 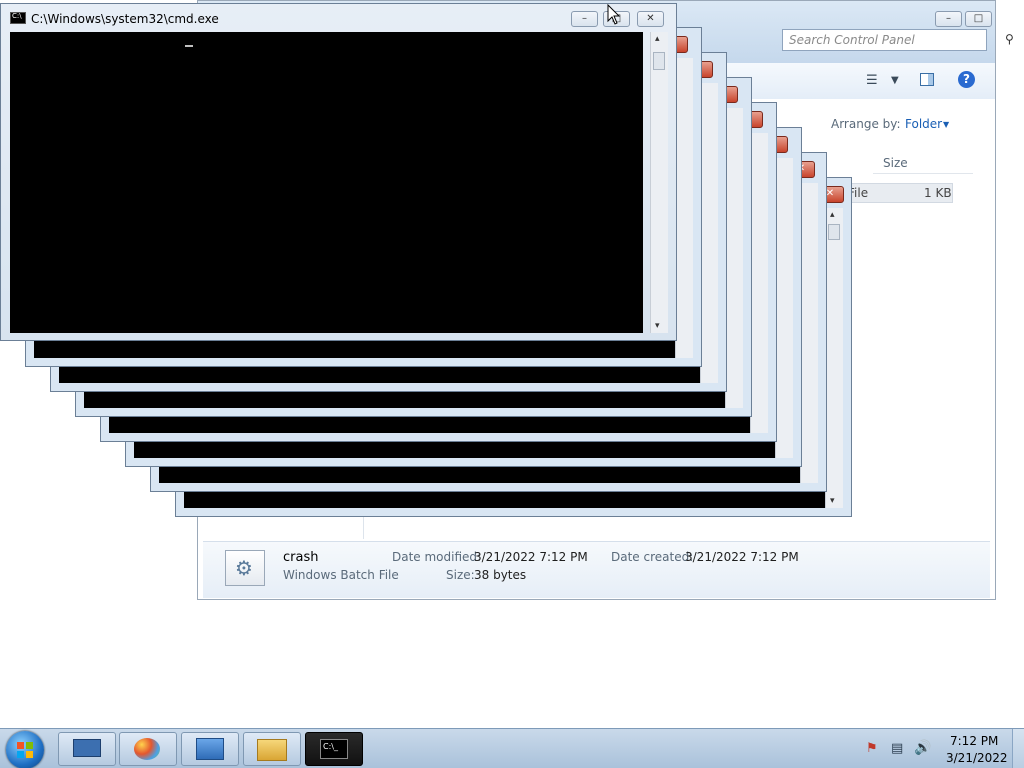 I want to click on file-size-cell: 1 KB, so click(x=938, y=193).